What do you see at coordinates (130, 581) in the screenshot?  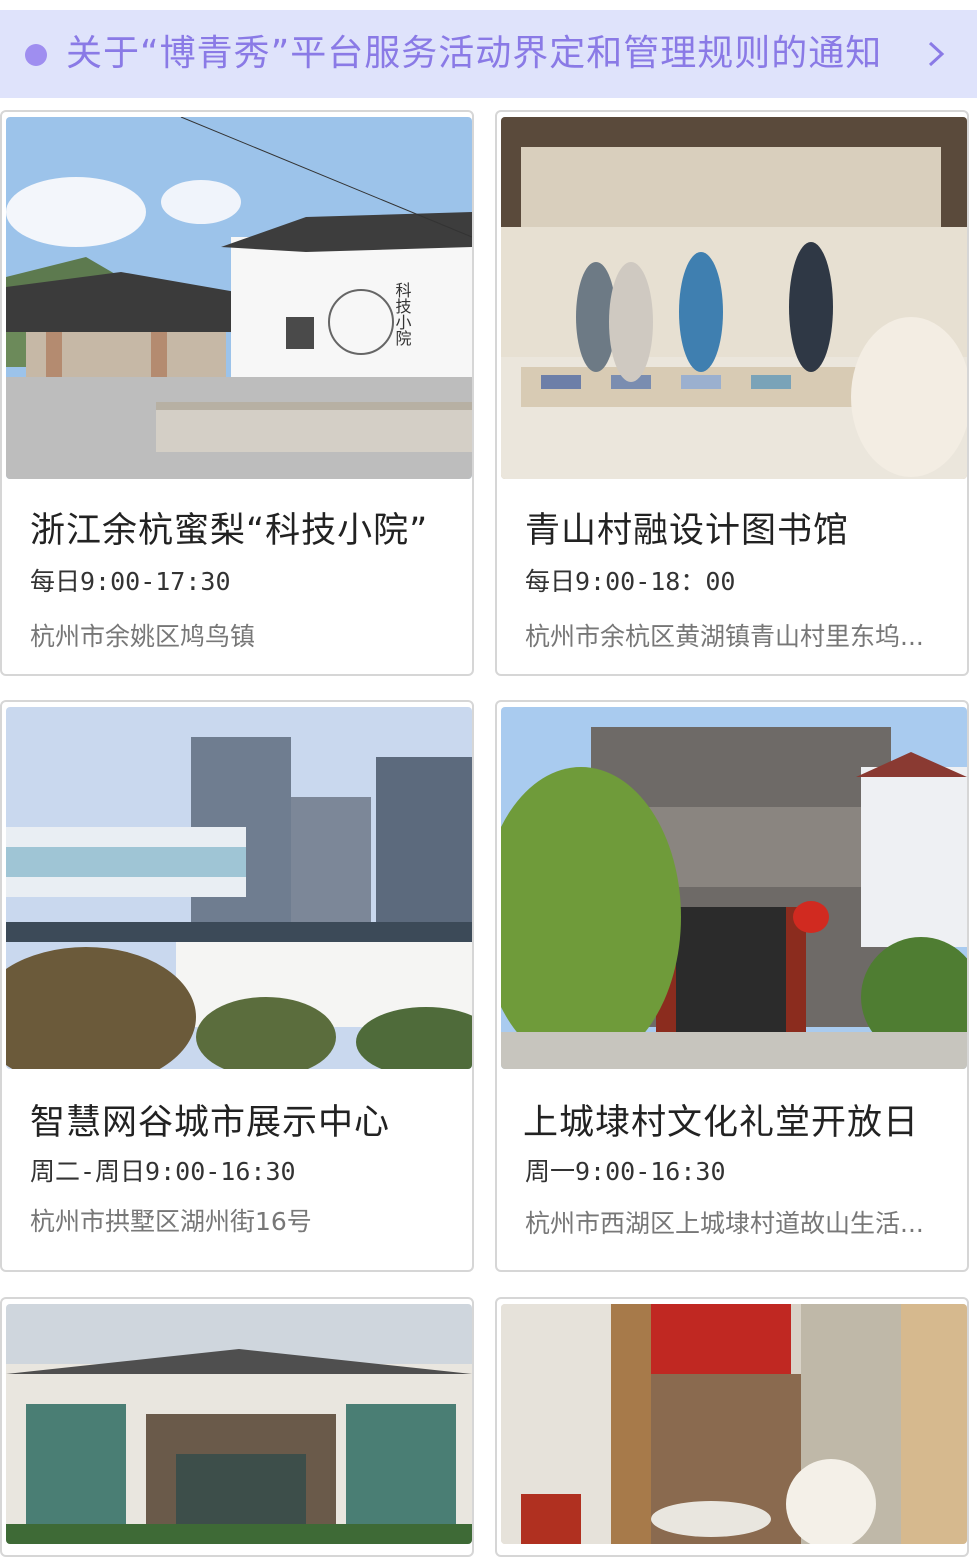 I see `venue-hours: 每日9:00-17:30` at bounding box center [130, 581].